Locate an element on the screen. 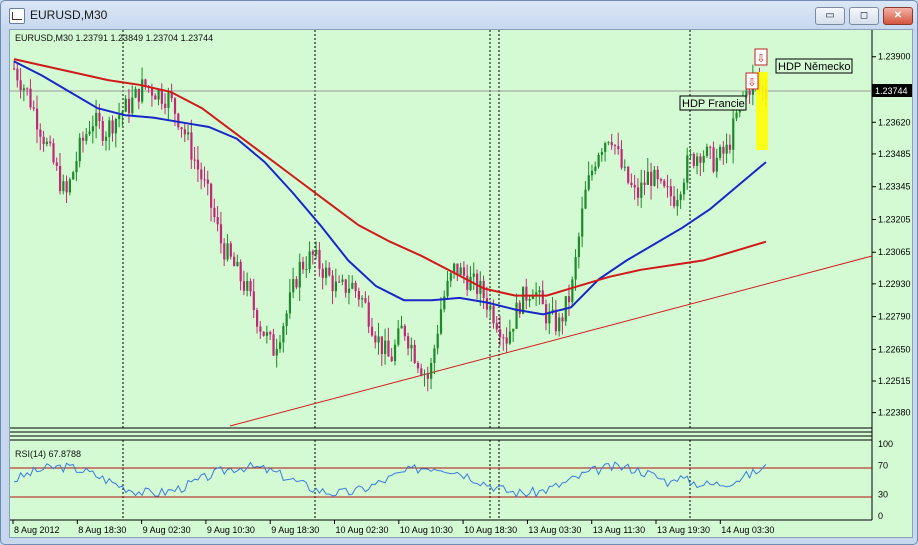  price-tick-label: 1.22790 is located at coordinates (894, 317).